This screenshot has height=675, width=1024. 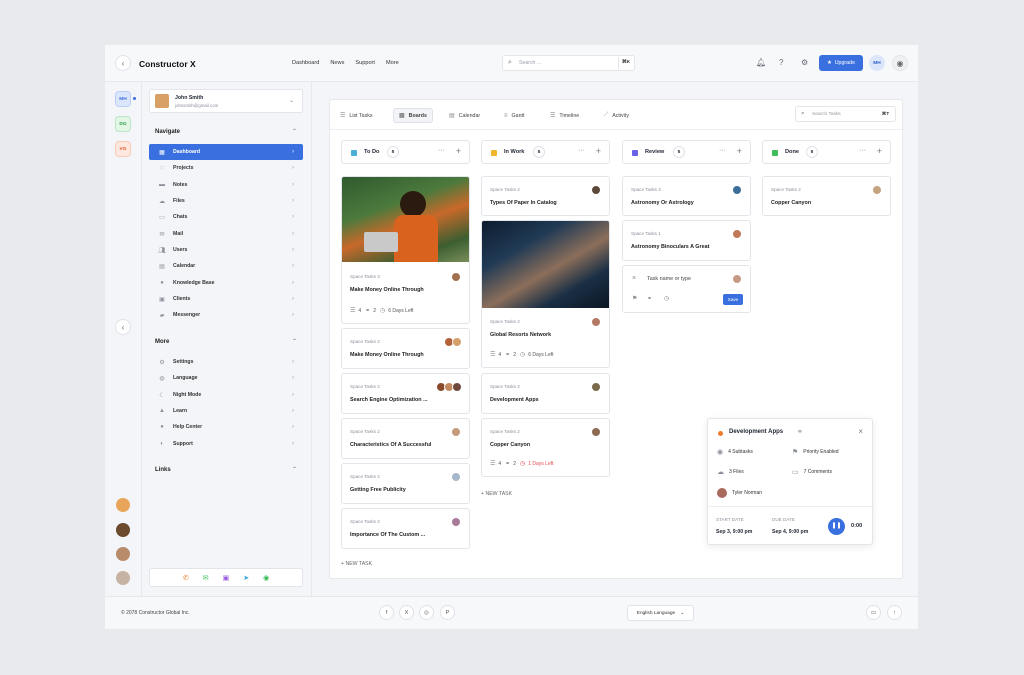 I want to click on phone-icon: ✆, so click(x=186, y=578).